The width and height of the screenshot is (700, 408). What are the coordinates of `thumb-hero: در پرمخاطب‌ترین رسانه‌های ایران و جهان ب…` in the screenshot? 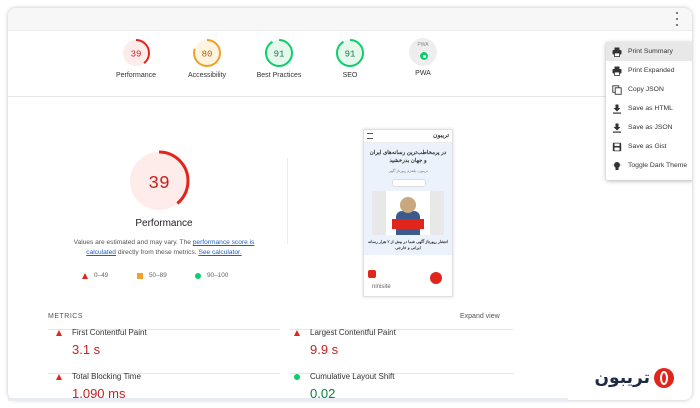 It's located at (408, 199).